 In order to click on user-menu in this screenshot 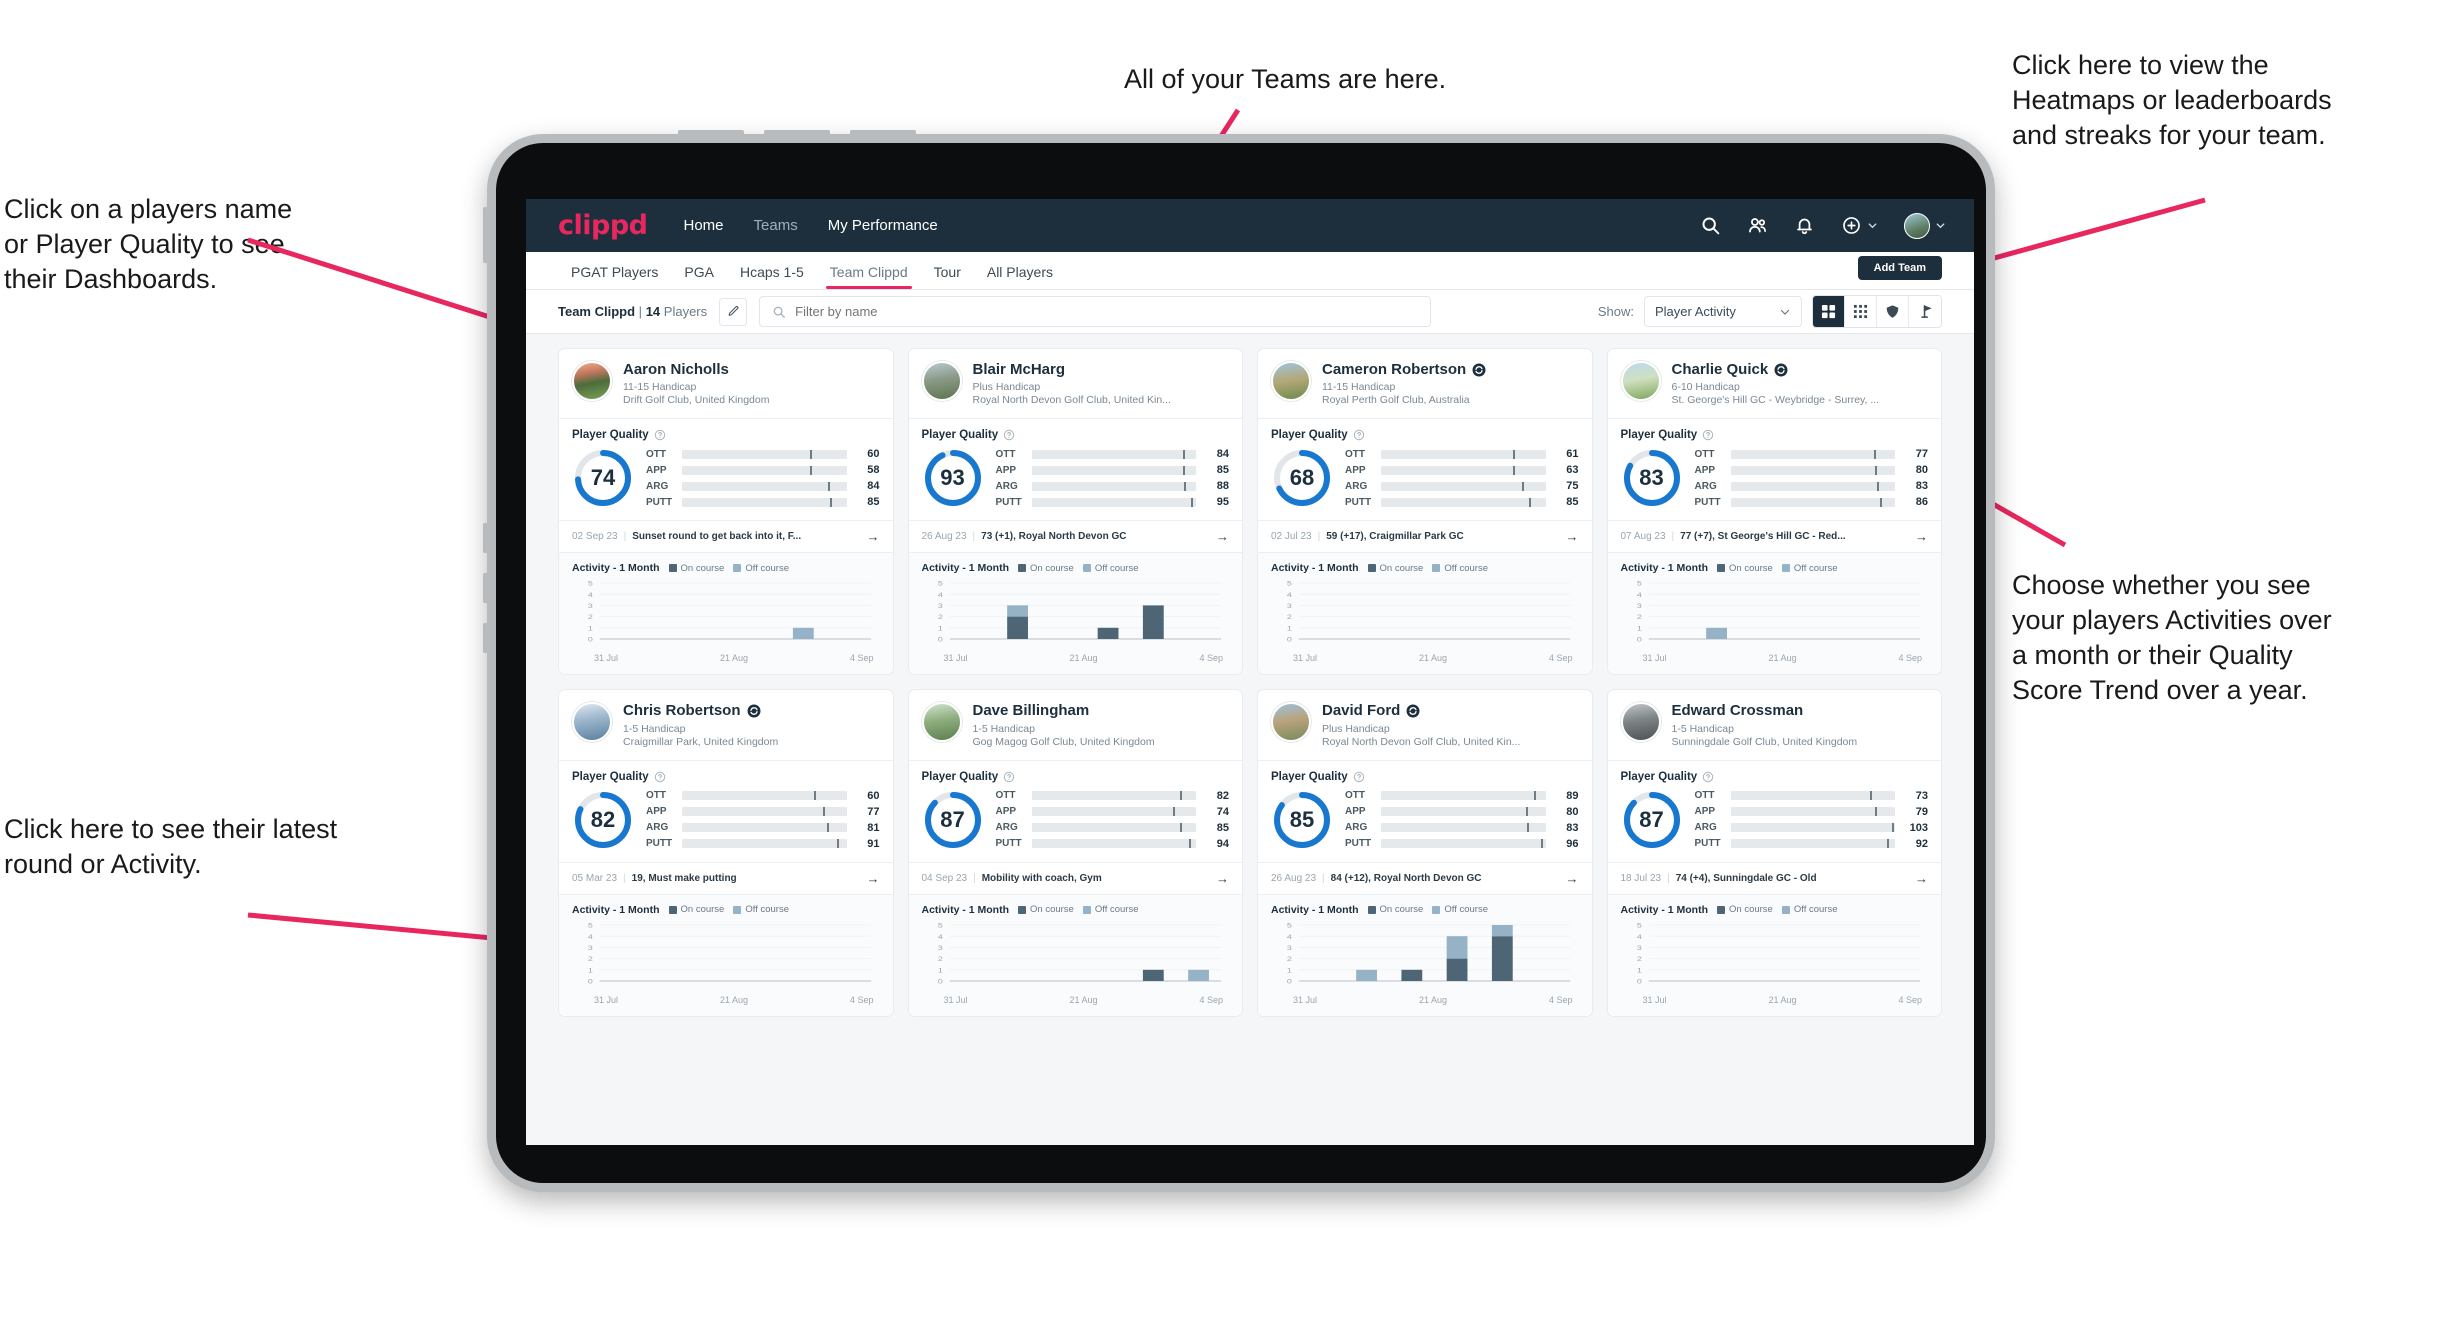, I will do `click(1925, 225)`.